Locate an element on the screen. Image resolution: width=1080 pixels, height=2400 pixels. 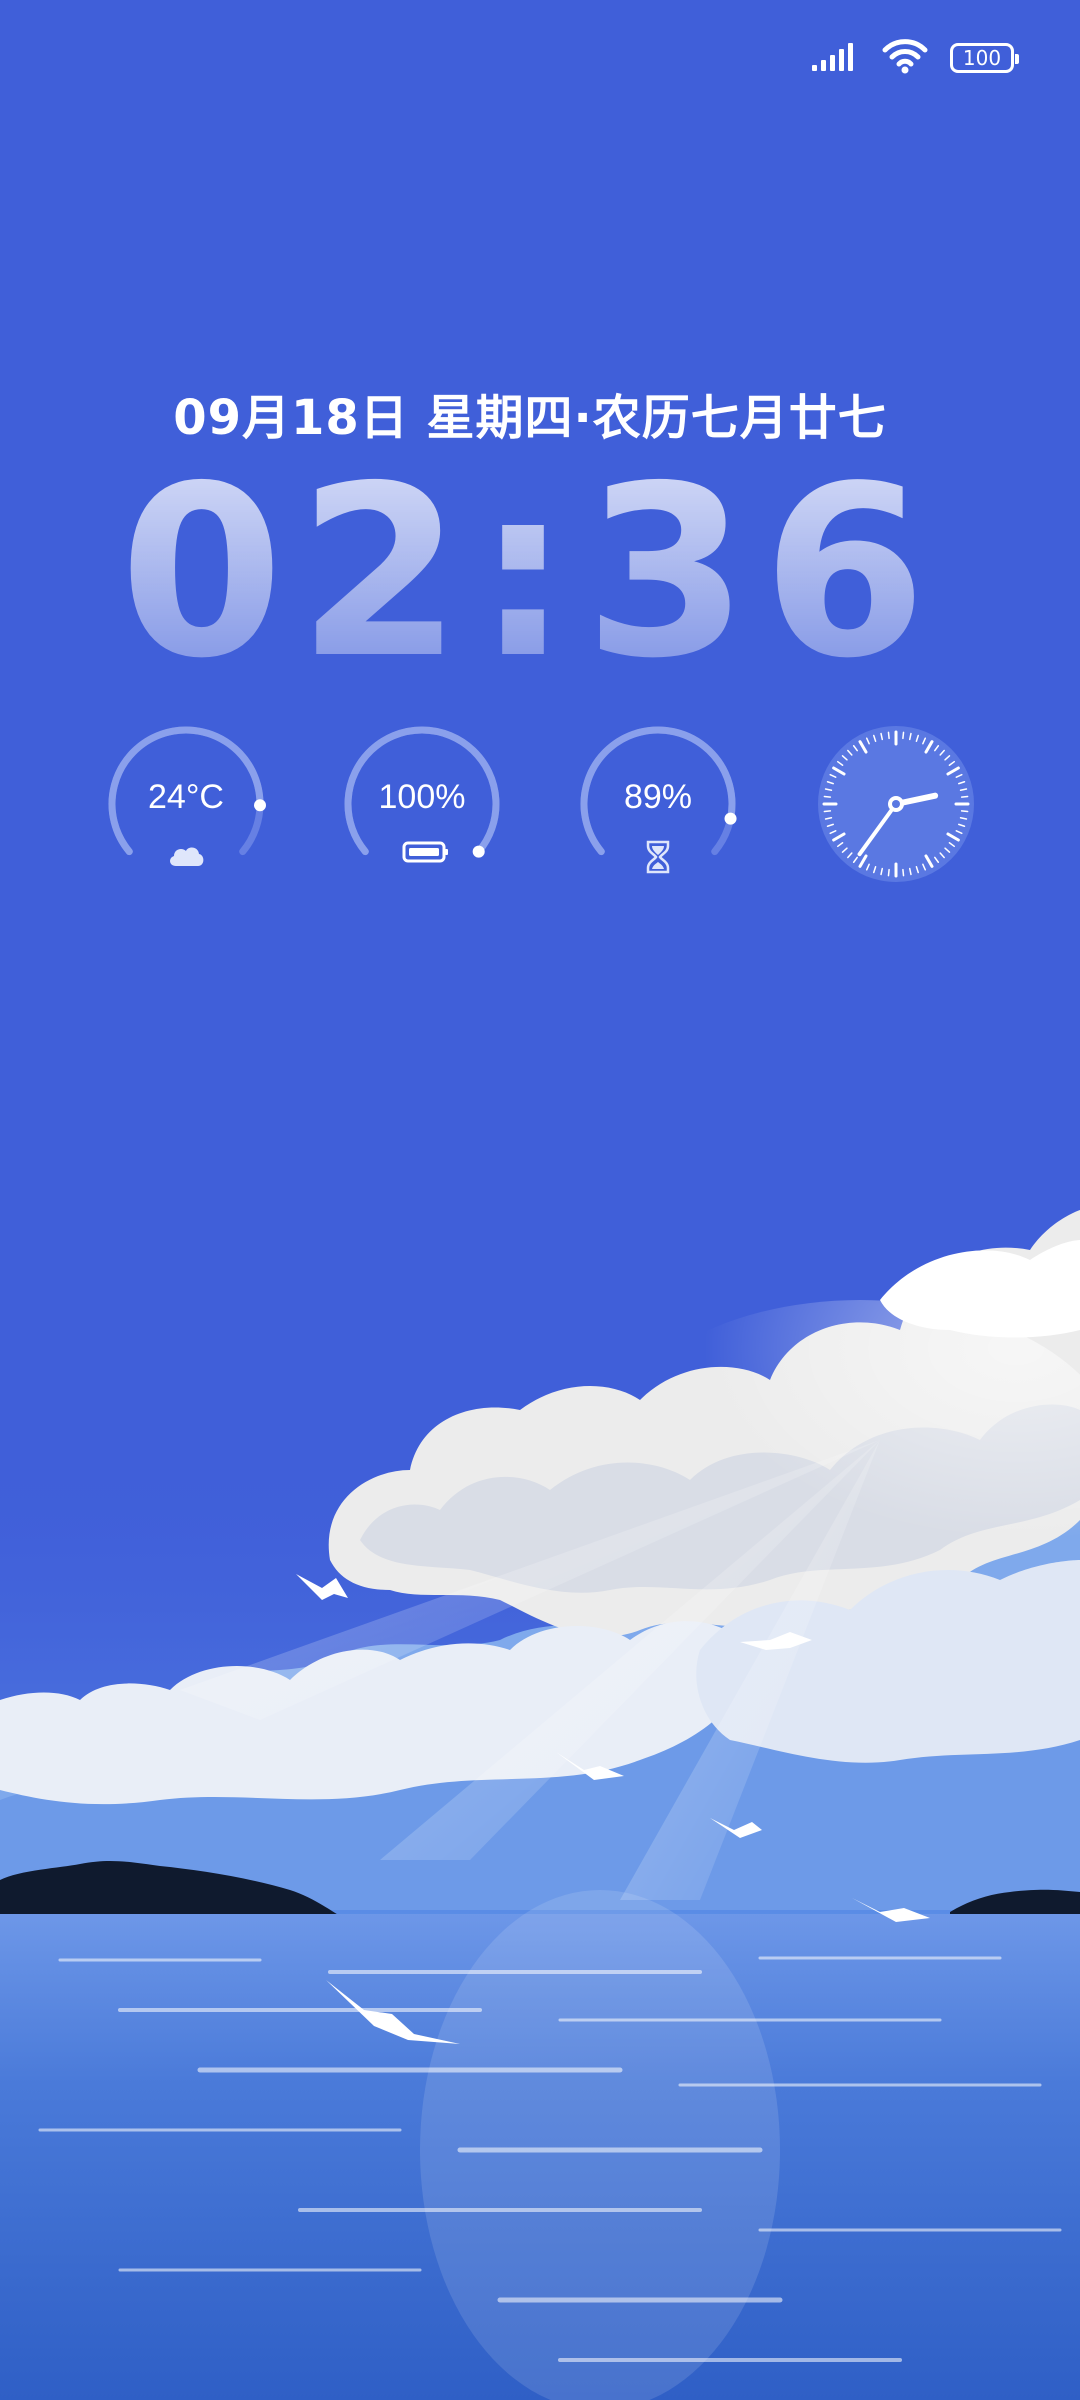
hourglass-icon is located at coordinates (658, 857).